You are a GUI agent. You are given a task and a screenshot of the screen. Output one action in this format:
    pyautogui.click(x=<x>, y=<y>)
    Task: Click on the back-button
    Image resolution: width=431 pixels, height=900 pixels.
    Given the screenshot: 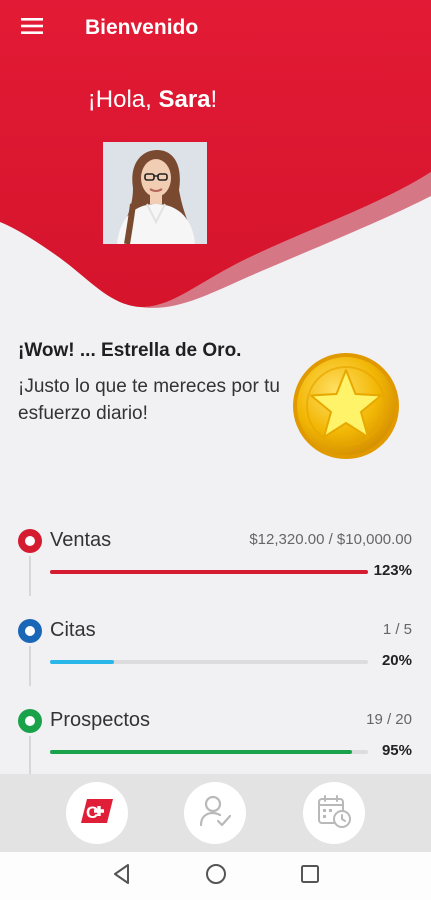 What is the action you would take?
    pyautogui.click(x=122, y=876)
    